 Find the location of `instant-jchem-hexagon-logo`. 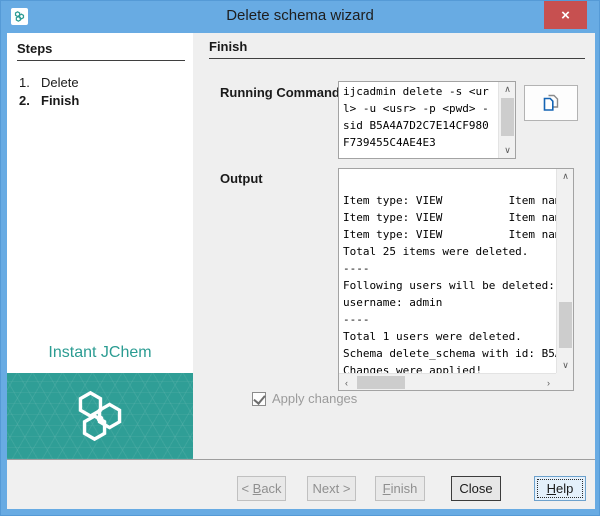

instant-jchem-hexagon-logo is located at coordinates (100, 416).